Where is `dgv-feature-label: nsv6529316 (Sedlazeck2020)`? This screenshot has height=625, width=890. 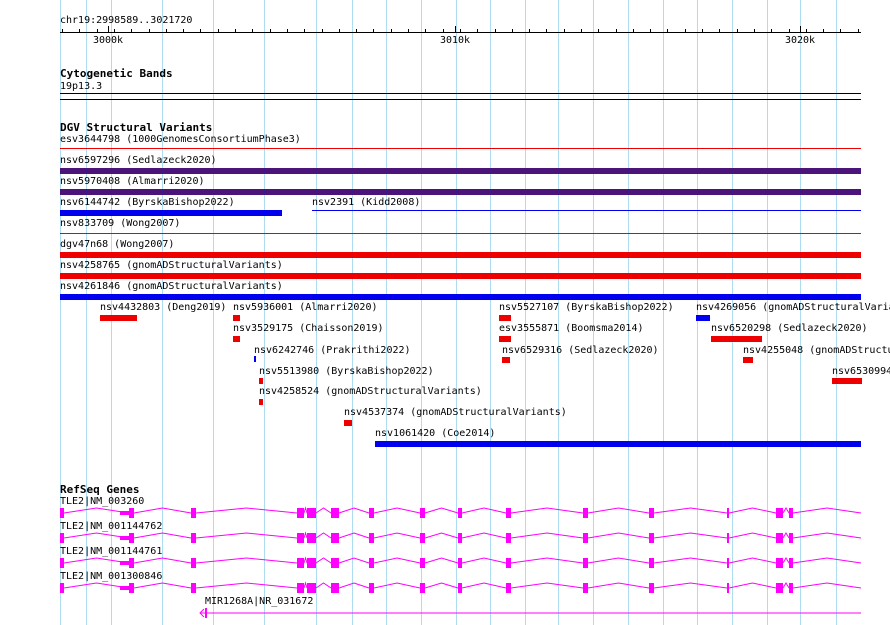 dgv-feature-label: nsv6529316 (Sedlazeck2020) is located at coordinates (580, 350).